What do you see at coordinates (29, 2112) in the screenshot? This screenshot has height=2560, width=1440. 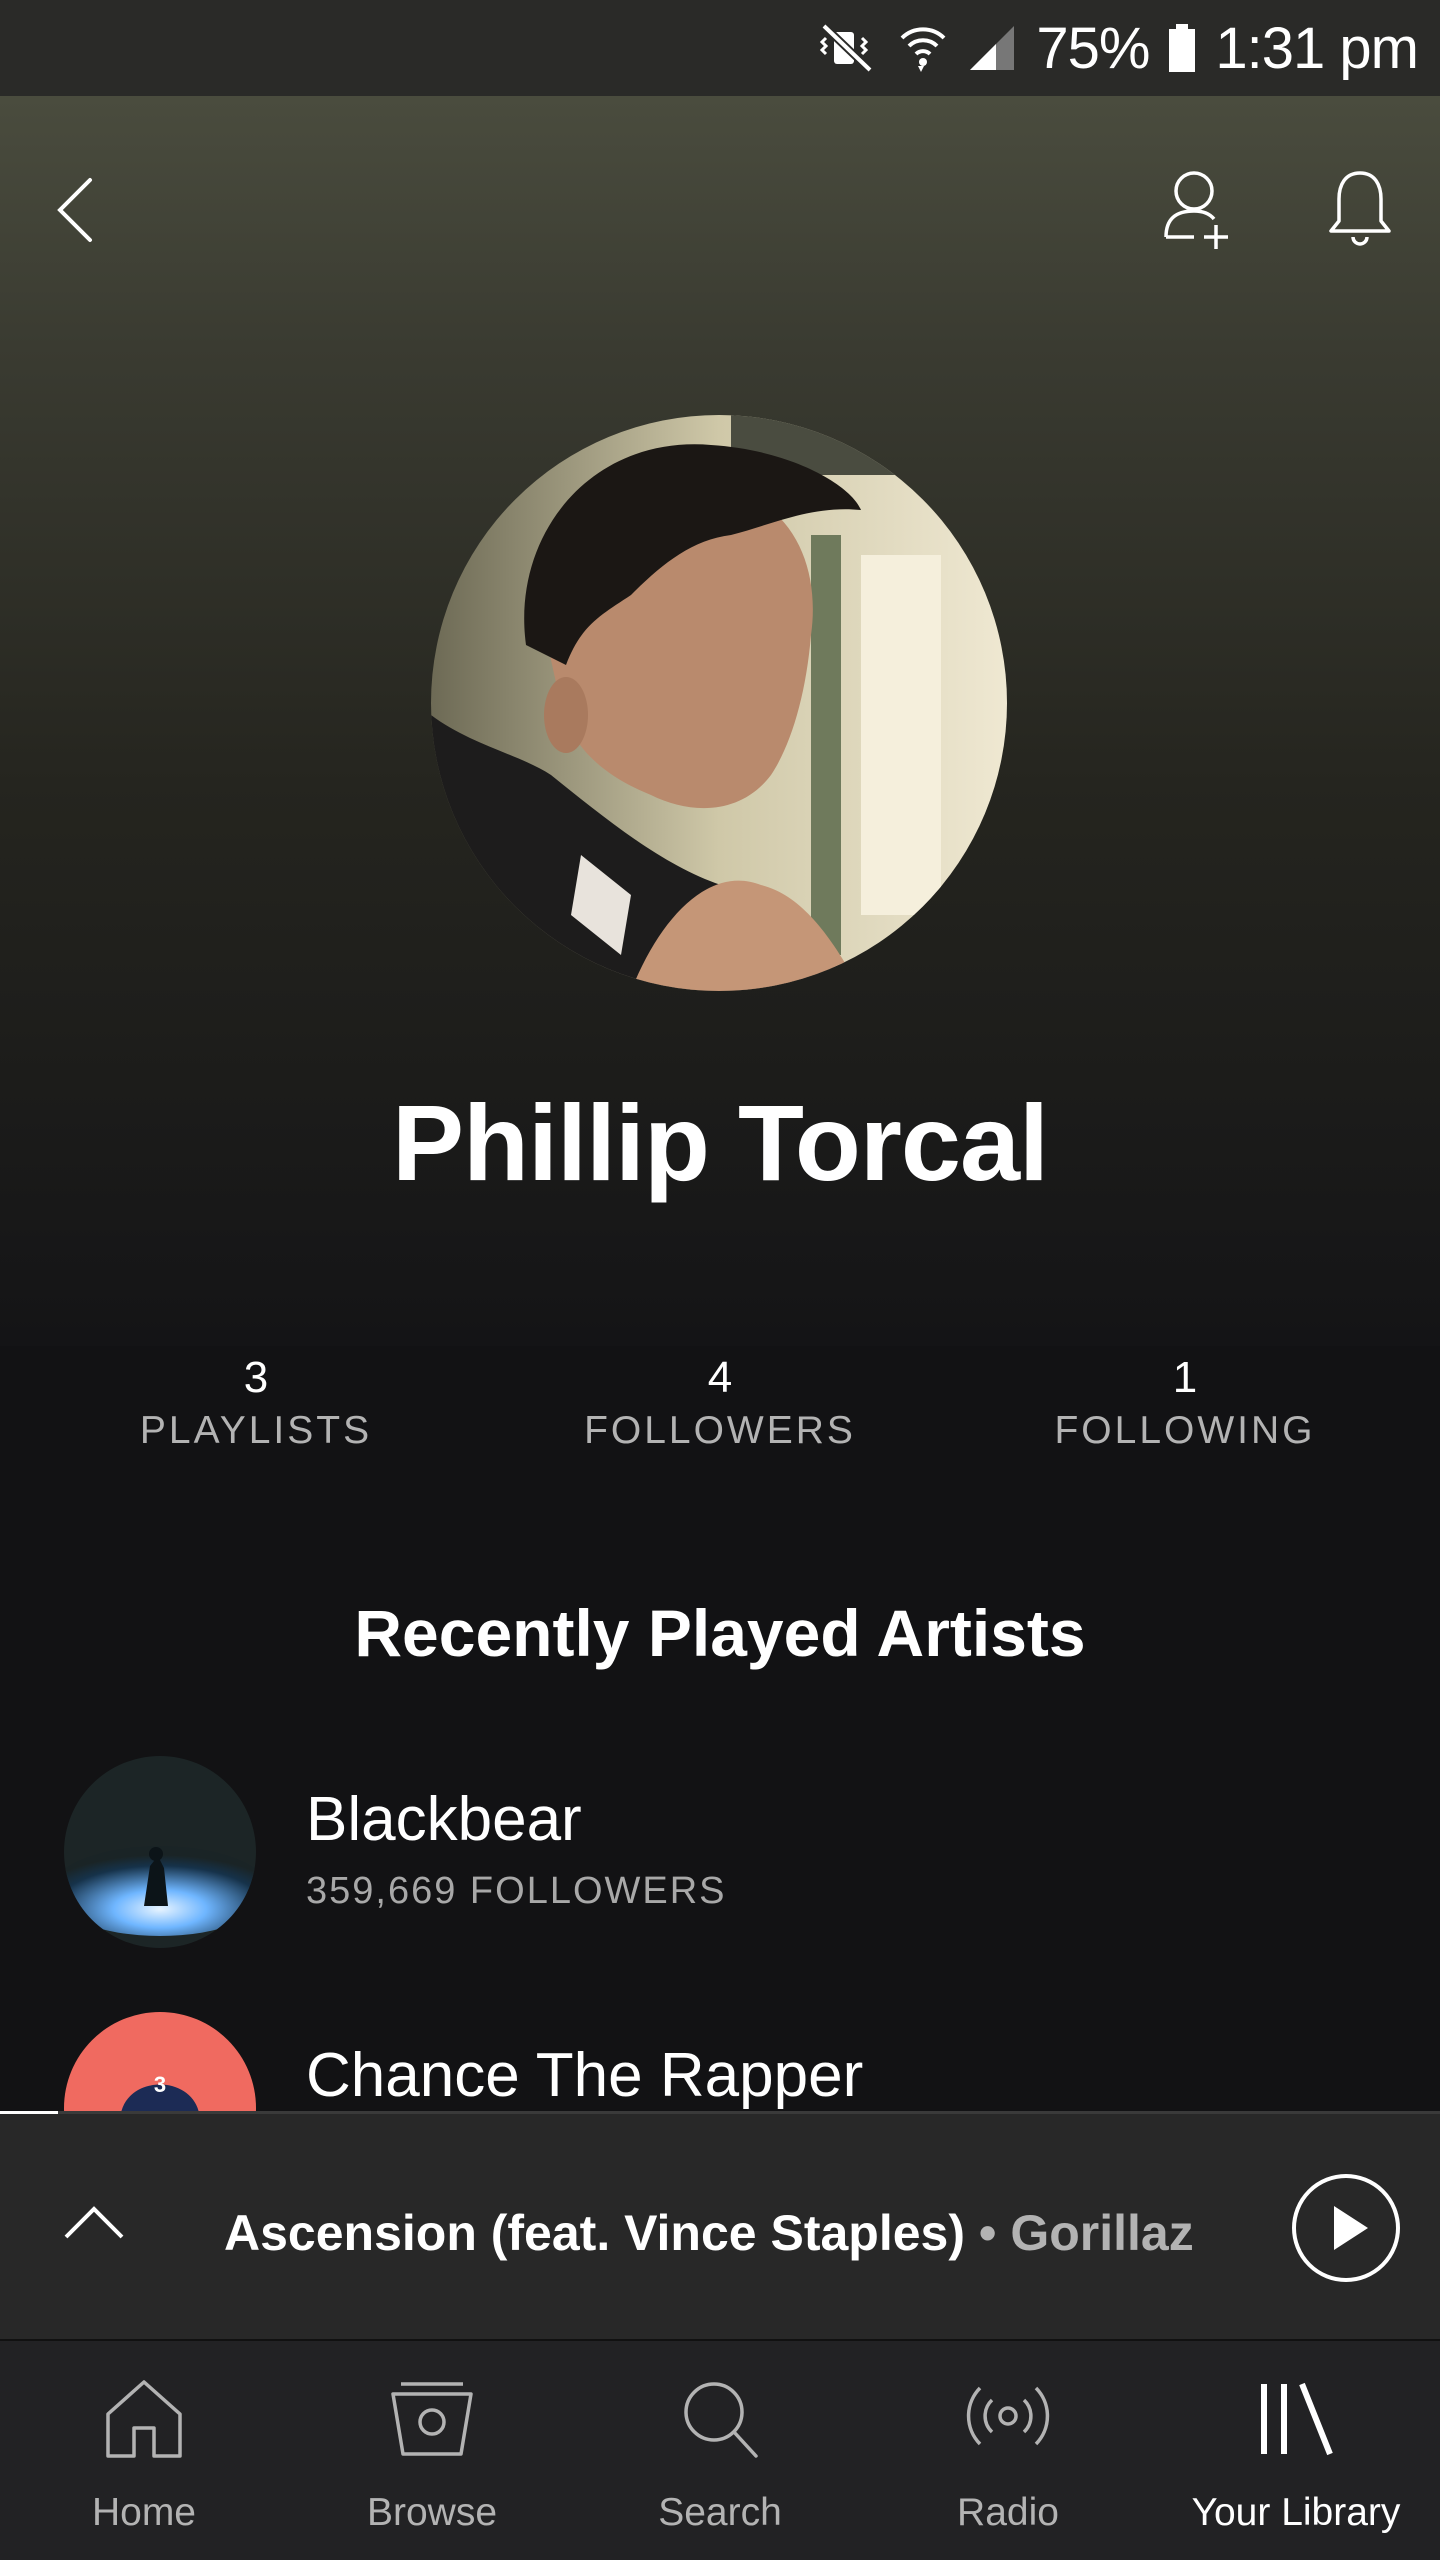 I see `playback-progress` at bounding box center [29, 2112].